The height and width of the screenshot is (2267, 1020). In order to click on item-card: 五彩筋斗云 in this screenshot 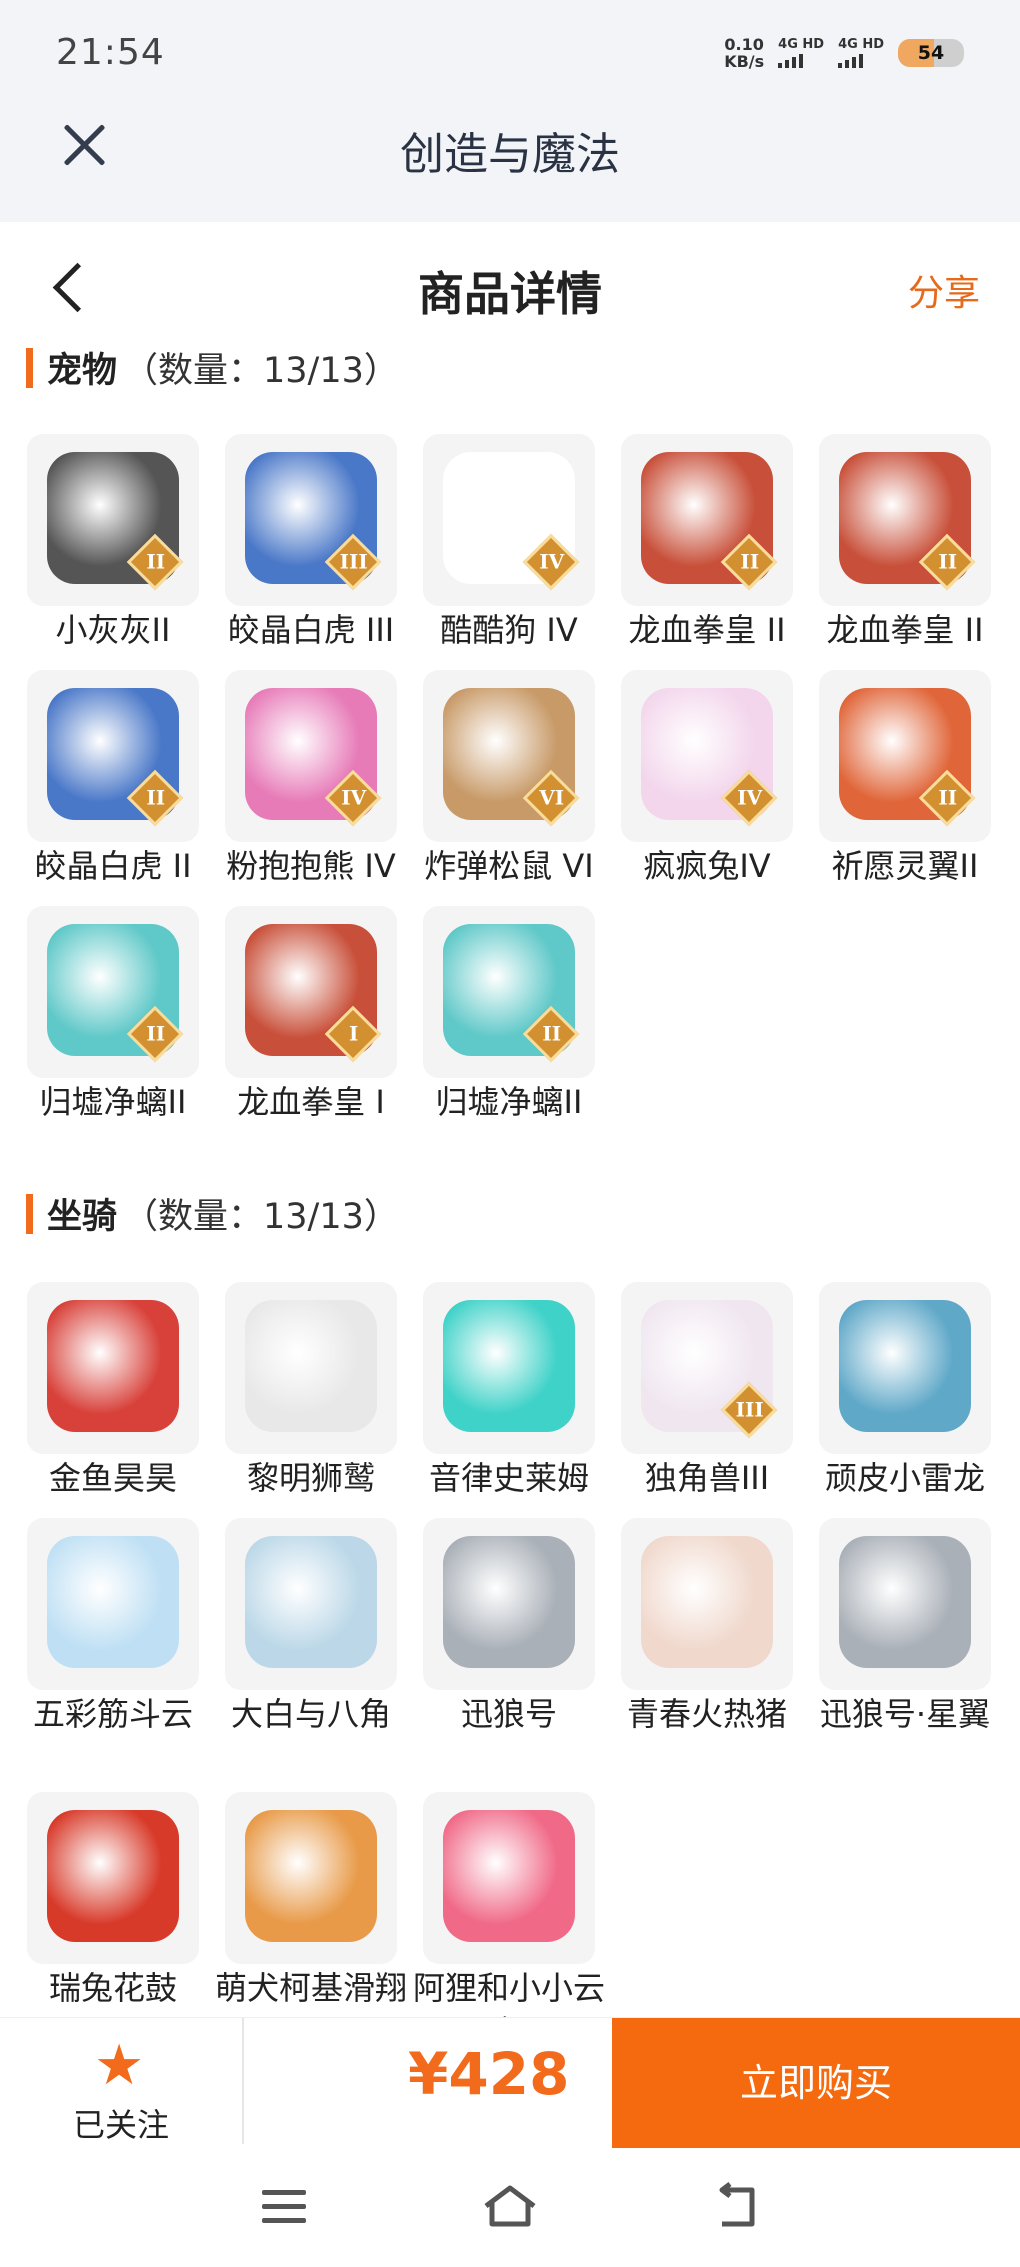, I will do `click(113, 1627)`.